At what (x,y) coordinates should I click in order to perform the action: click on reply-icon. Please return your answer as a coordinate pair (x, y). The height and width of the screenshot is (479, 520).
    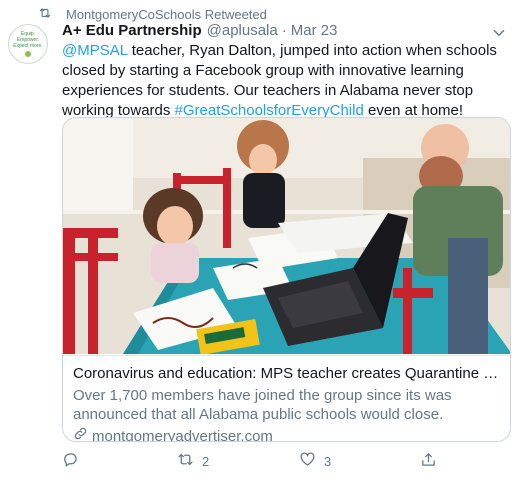
    Looking at the image, I should click on (70, 461).